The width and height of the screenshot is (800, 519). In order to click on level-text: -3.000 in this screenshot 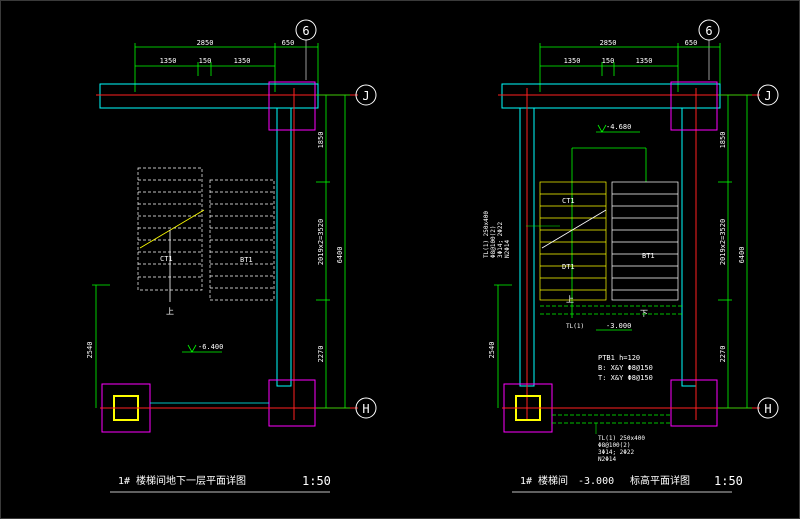, I will do `click(618, 326)`.